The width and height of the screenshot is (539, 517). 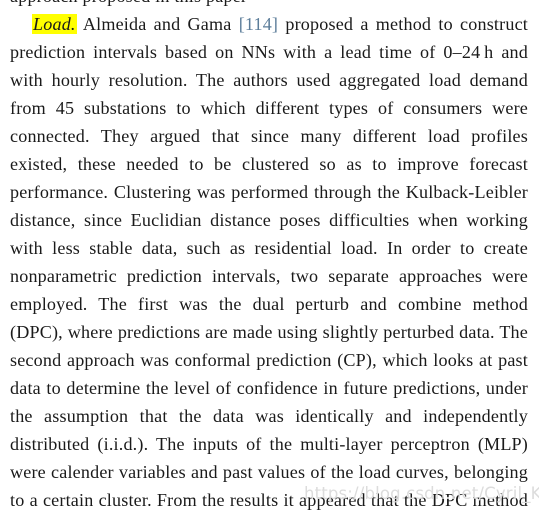 I want to click on clipped-previous-paragraph-line: approach proposed in this paper, so click(x=269, y=5).